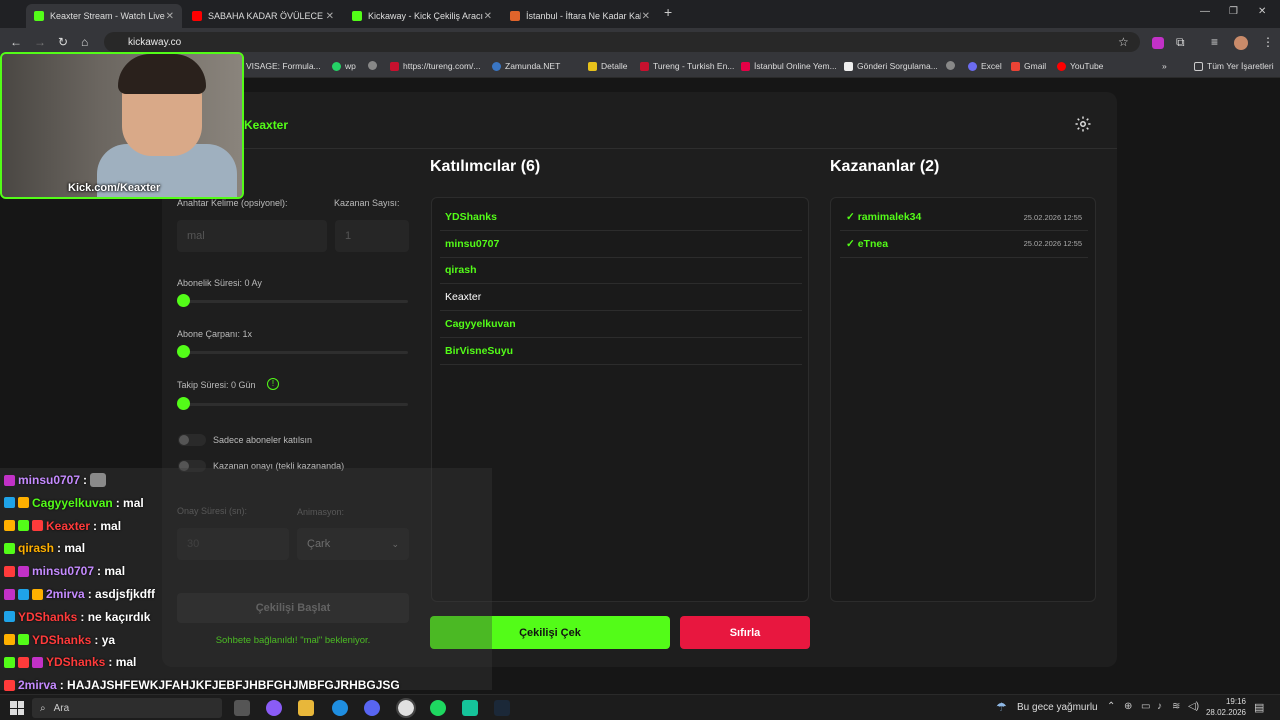 This screenshot has height=720, width=1280. What do you see at coordinates (1123, 42) in the screenshot?
I see `bookmark-star-icon: ☆` at bounding box center [1123, 42].